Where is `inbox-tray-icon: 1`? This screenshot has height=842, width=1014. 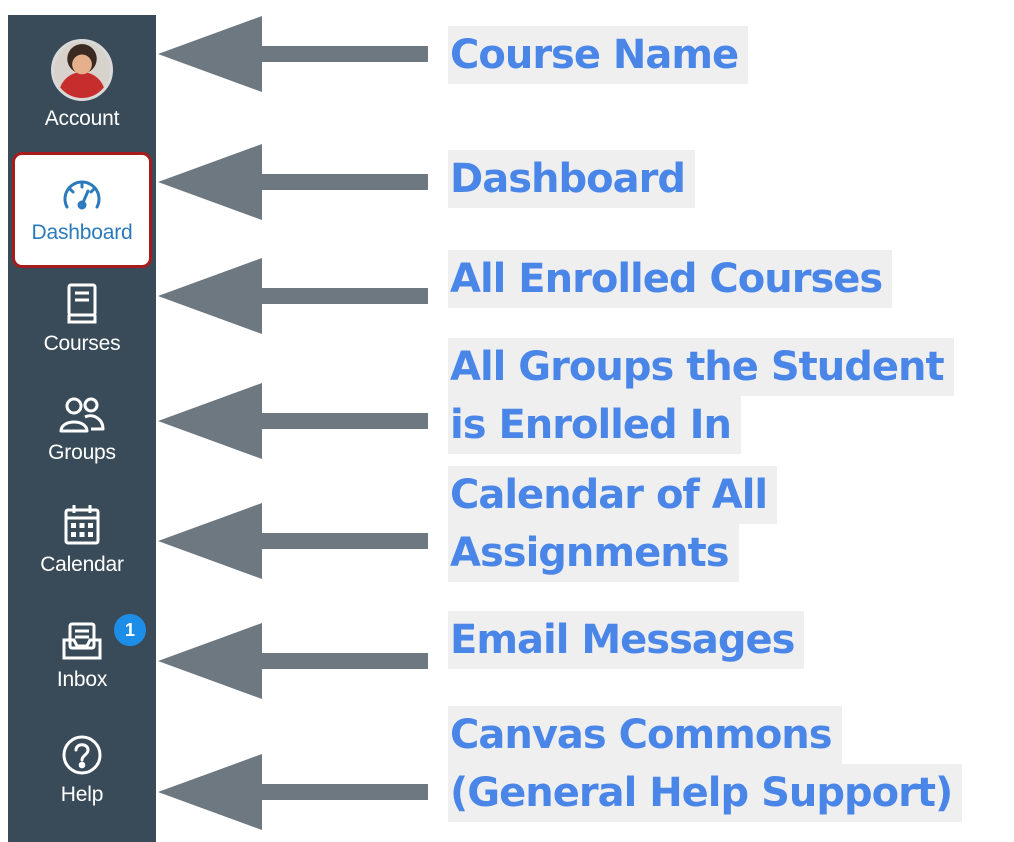 inbox-tray-icon: 1 is located at coordinates (104, 637).